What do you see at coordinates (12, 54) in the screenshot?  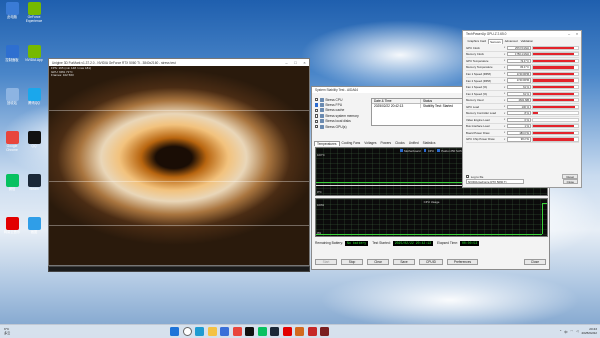 I see `desktop-icon: 控制面板` at bounding box center [12, 54].